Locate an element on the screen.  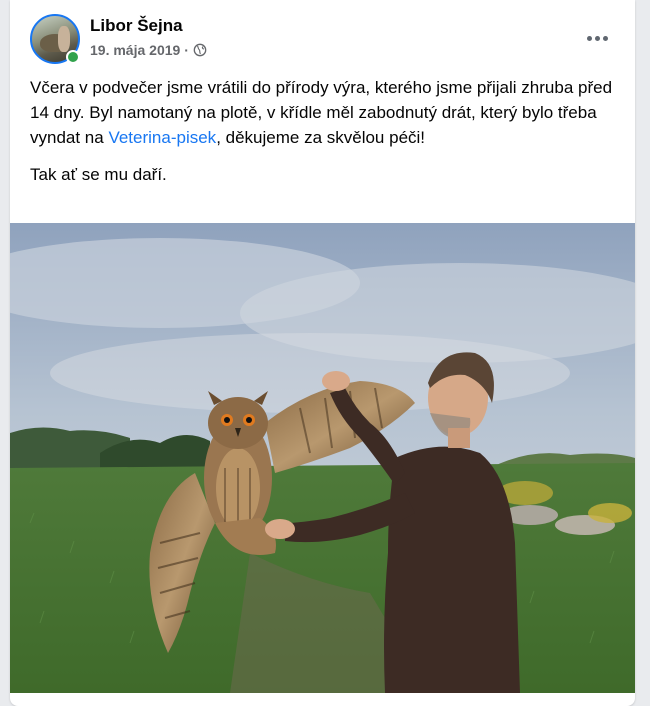
post-meta: 19. mája 2019 · is located at coordinates (148, 50).